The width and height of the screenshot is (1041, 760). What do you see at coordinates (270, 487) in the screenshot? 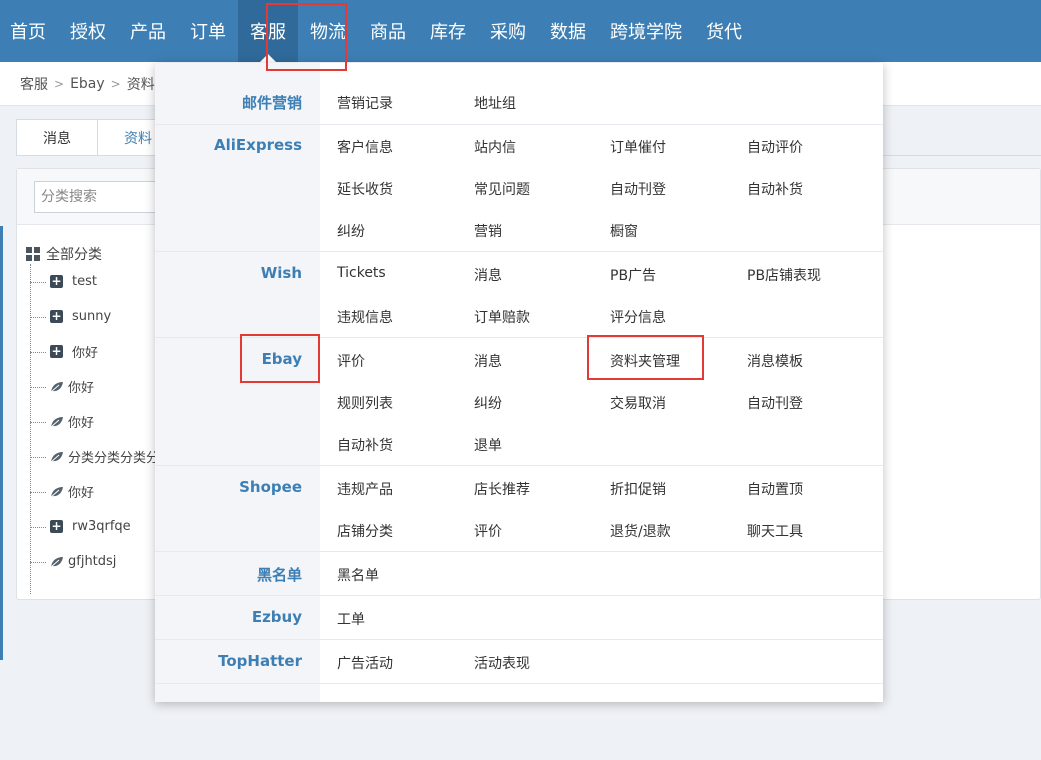
I see `menu-category-label: Shopee` at bounding box center [270, 487].